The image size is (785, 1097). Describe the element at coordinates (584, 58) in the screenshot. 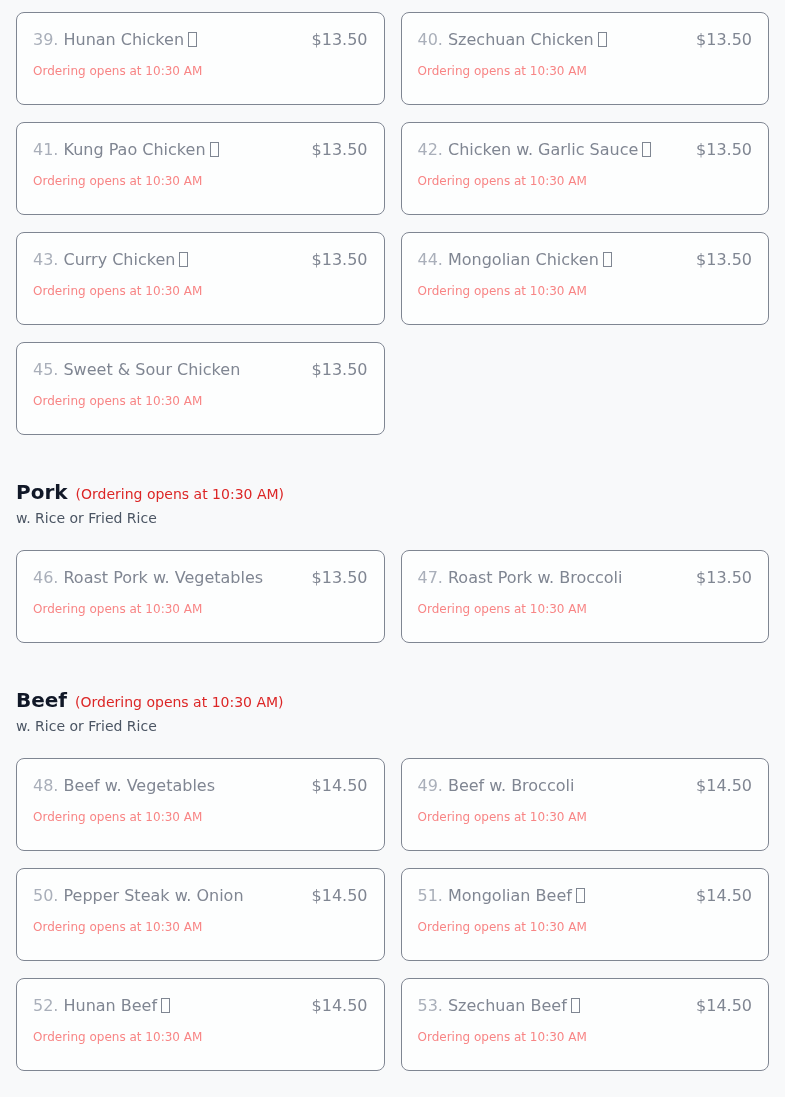

I see `menu-item-card: 40. Szechuan Chicken $13.50 Ordering opens at 10:30 AM` at that location.